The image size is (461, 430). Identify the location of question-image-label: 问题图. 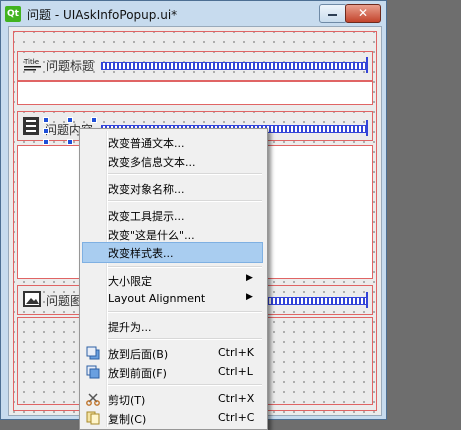
(64, 301).